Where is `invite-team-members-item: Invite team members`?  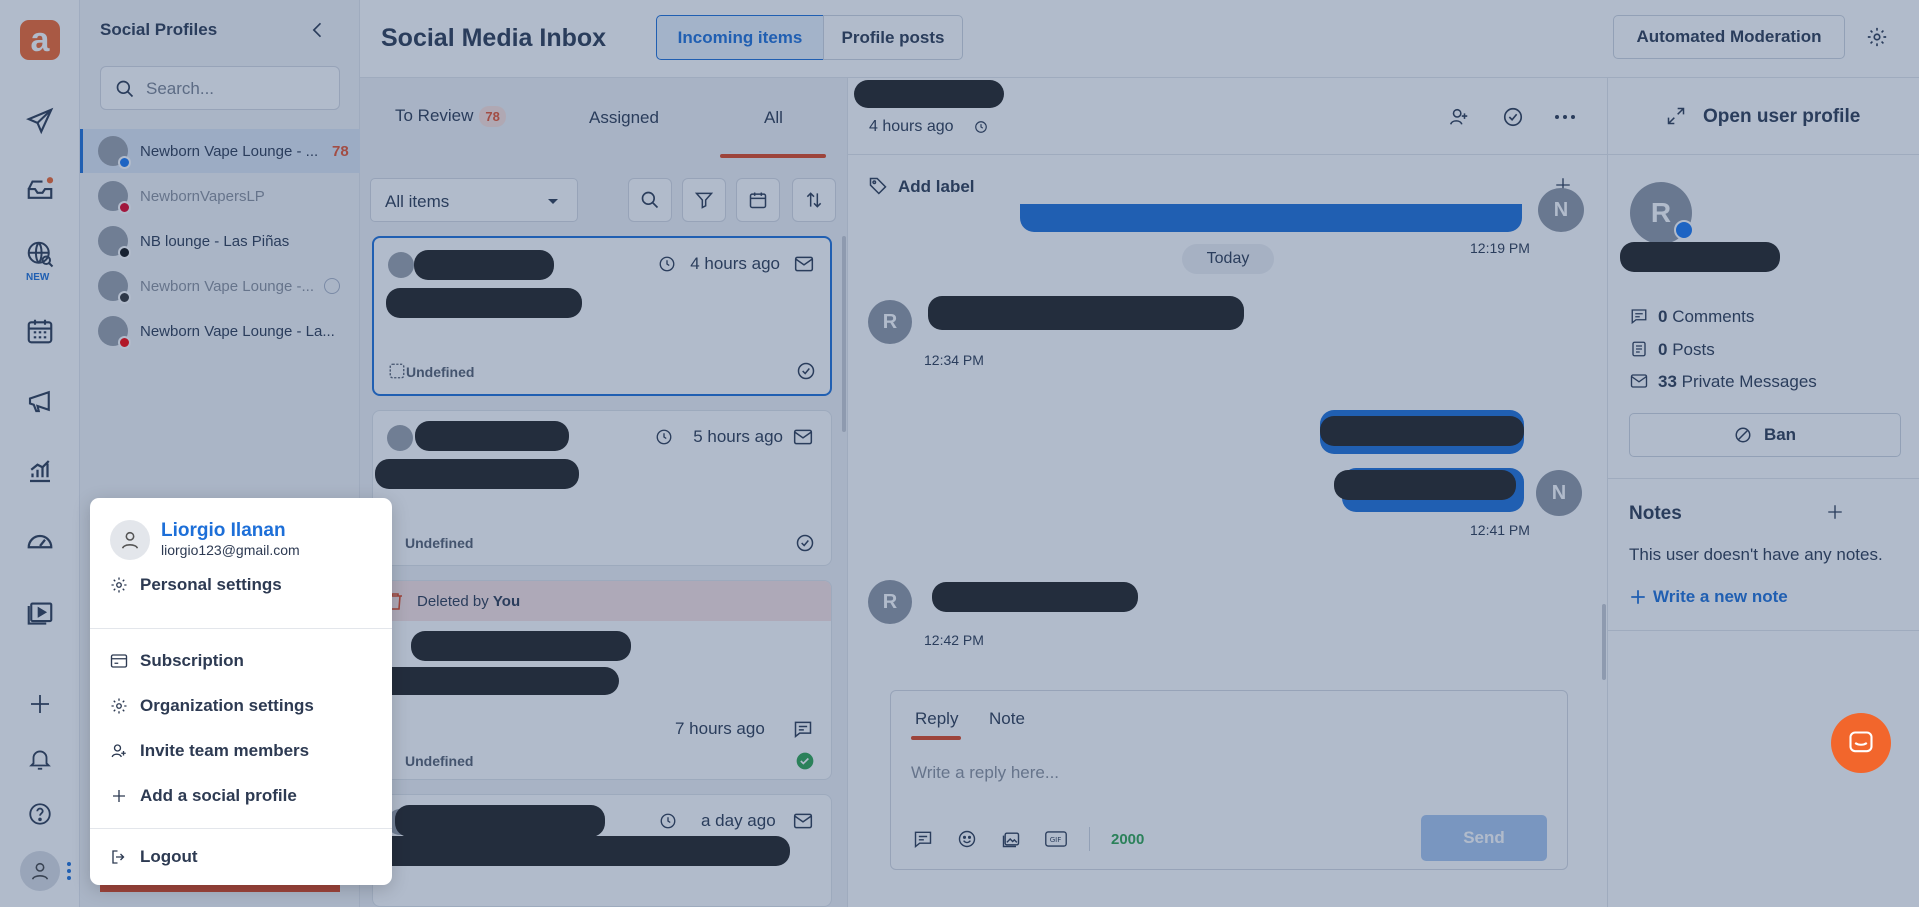
invite-team-members-item: Invite team members is located at coordinates (245, 751).